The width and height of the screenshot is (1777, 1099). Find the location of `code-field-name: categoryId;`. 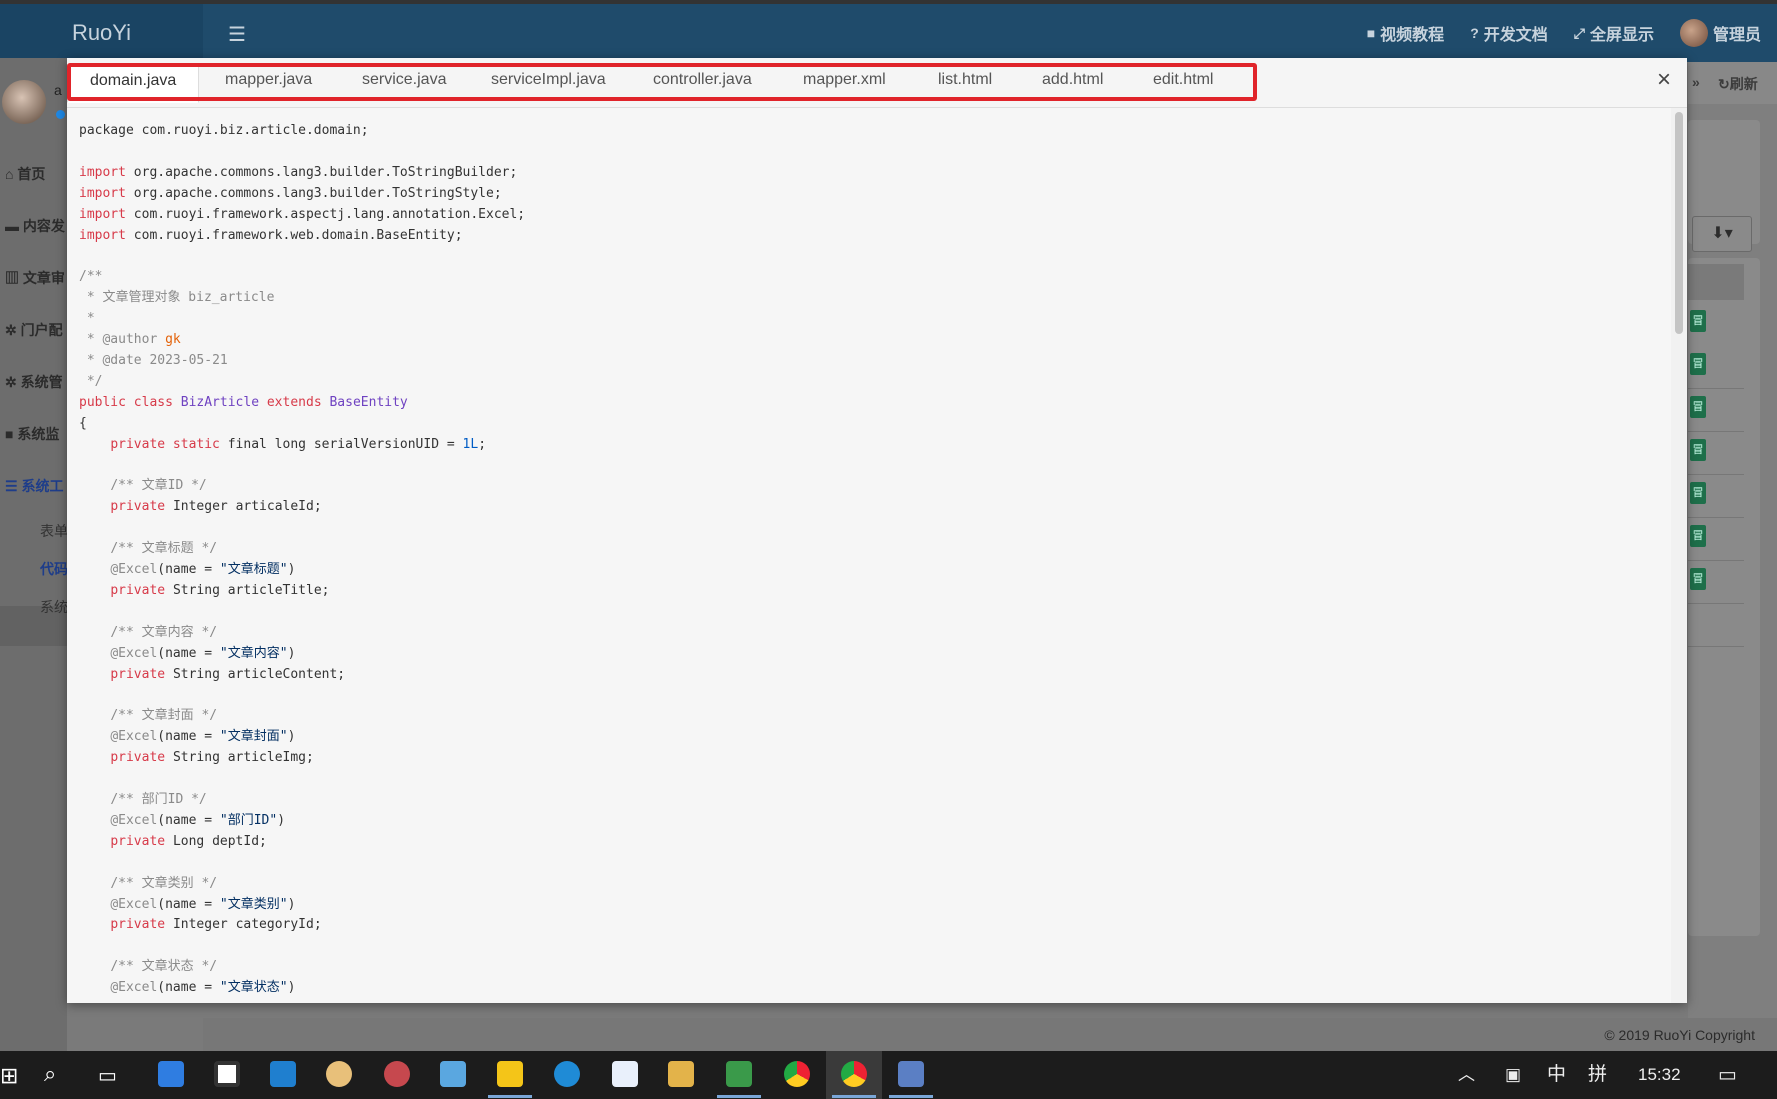

code-field-name: categoryId; is located at coordinates (278, 925).